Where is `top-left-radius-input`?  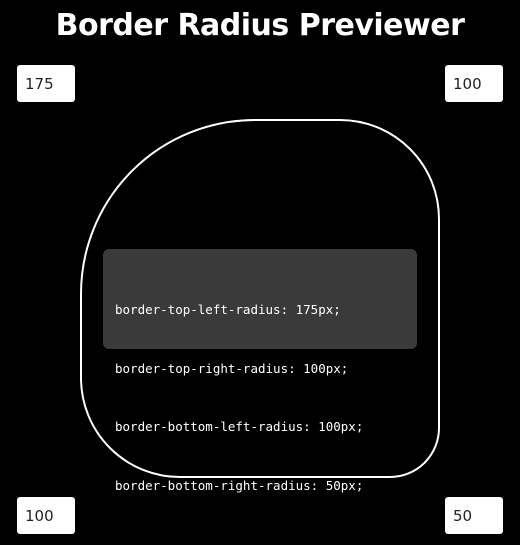 top-left-radius-input is located at coordinates (46, 83).